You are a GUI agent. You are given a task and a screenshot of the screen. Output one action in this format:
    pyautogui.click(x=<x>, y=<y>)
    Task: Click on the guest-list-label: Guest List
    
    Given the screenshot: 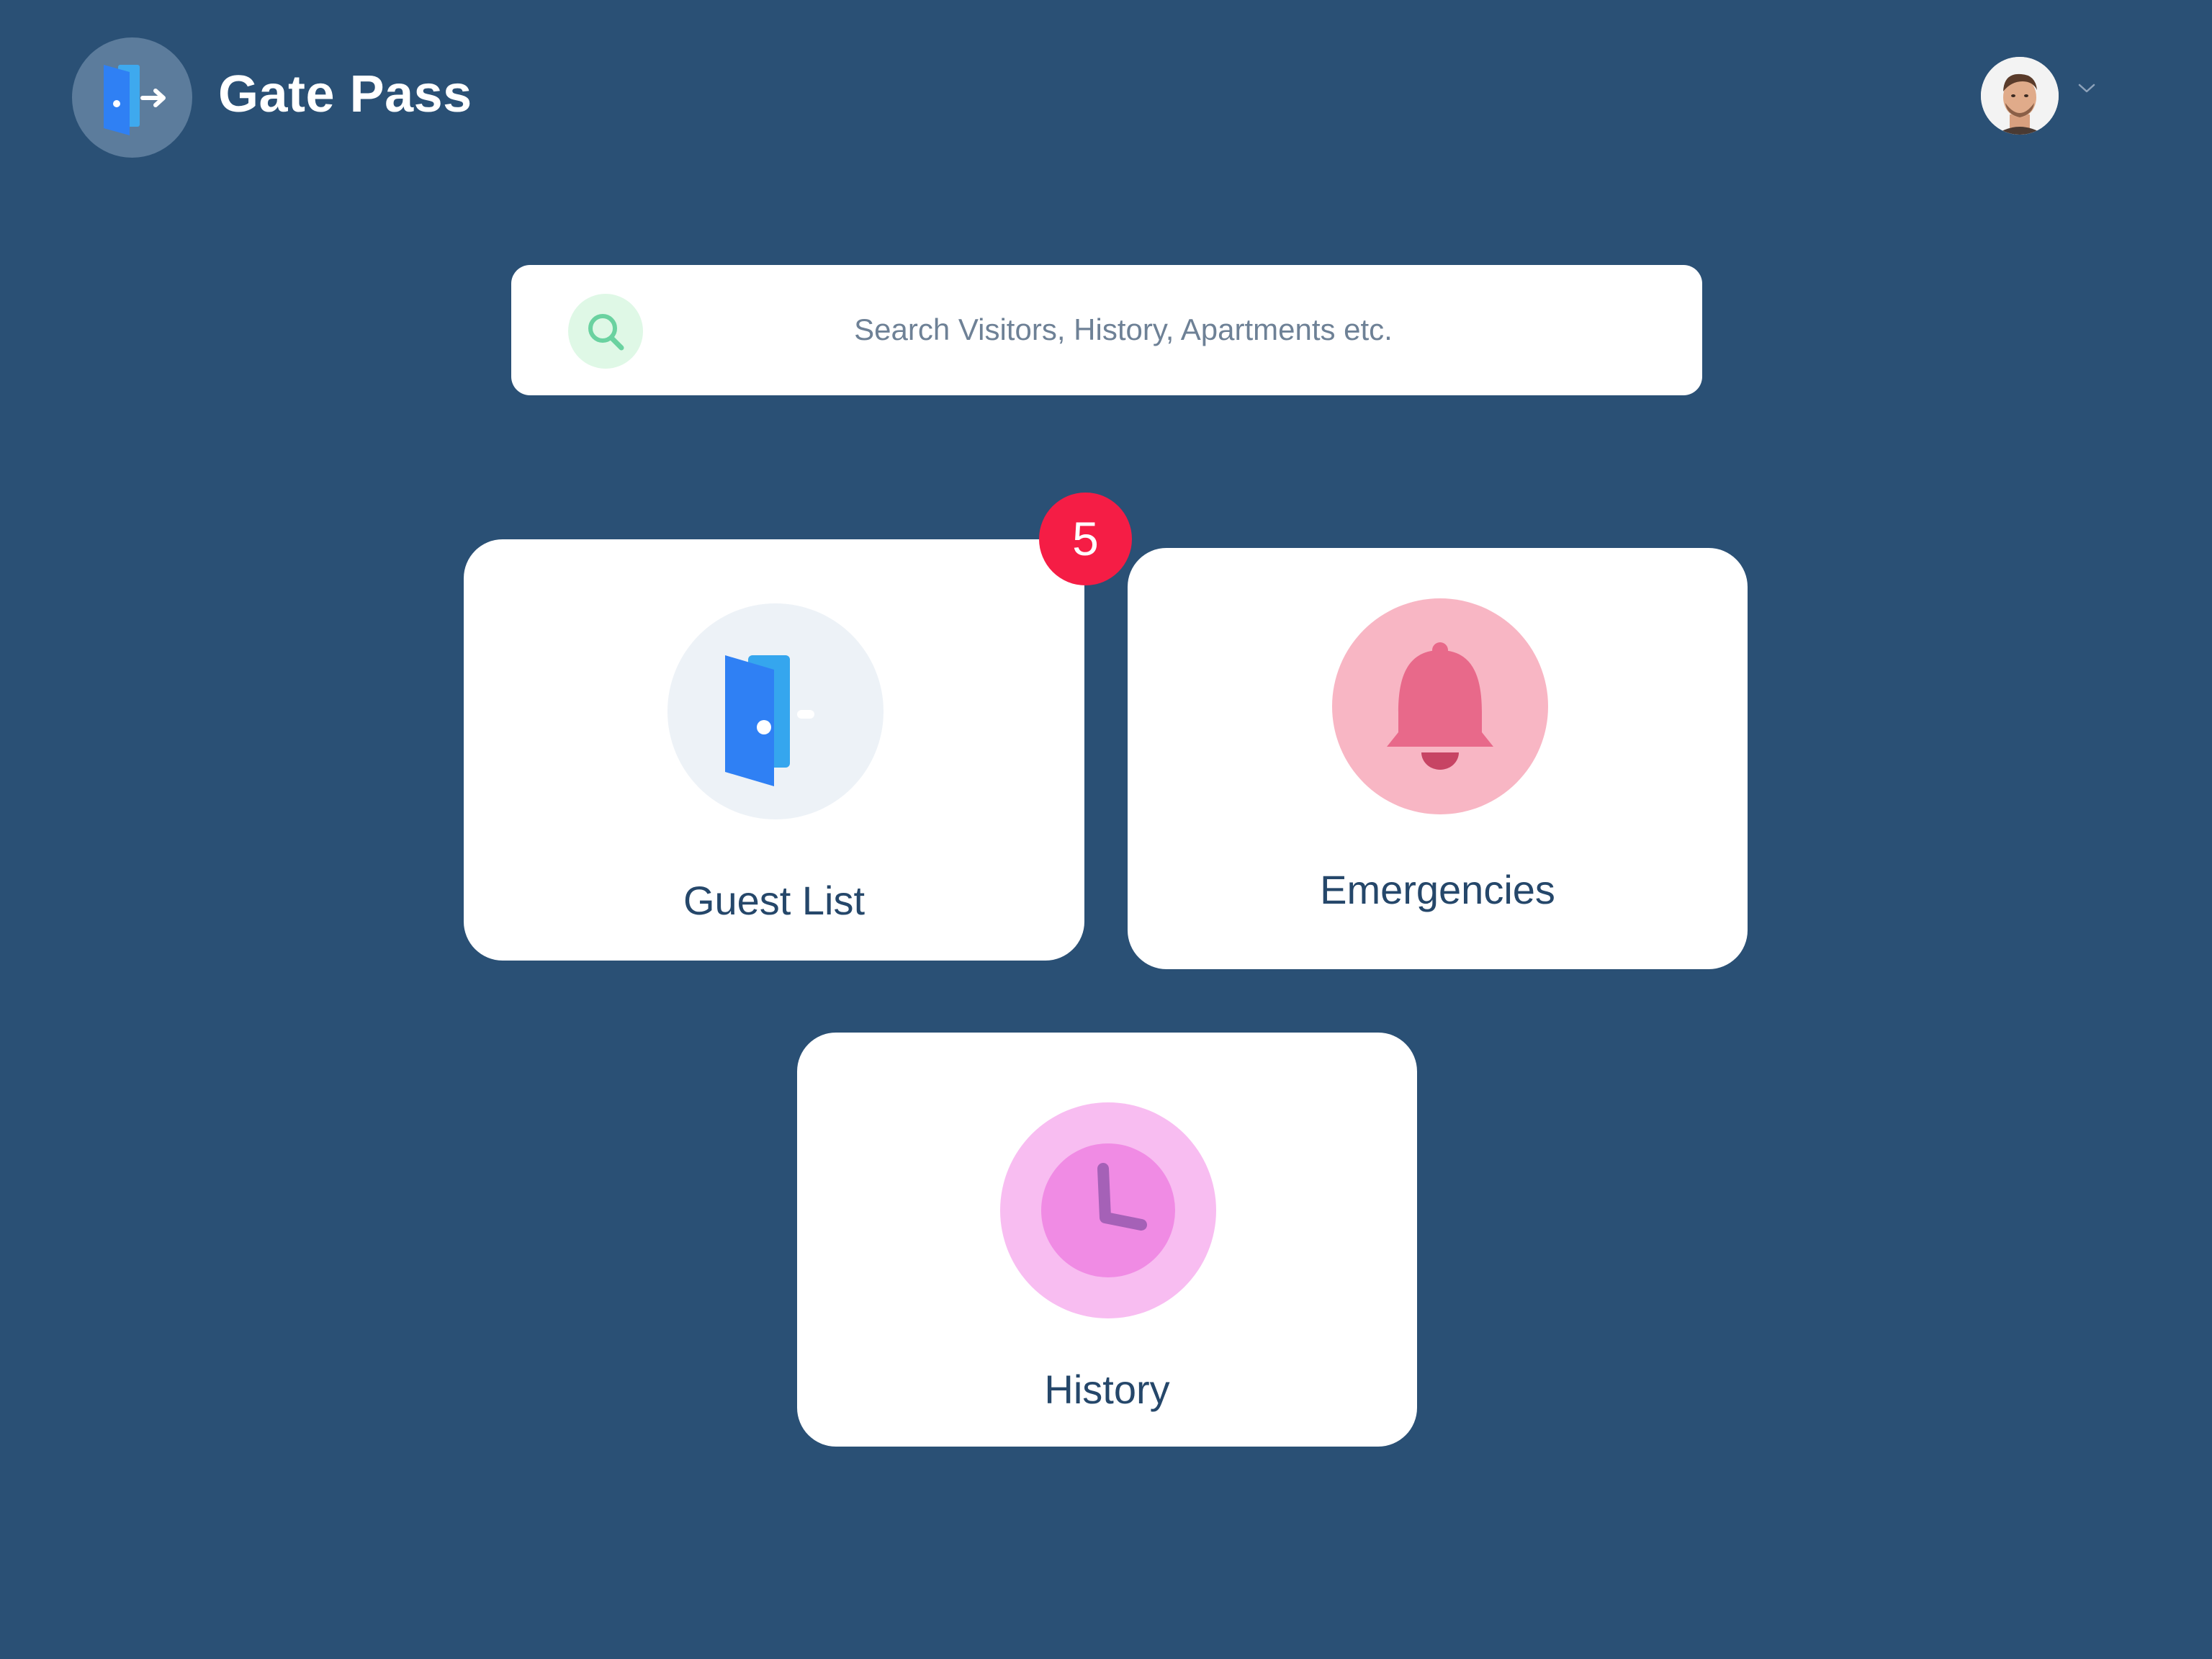 What is the action you would take?
    pyautogui.click(x=774, y=901)
    